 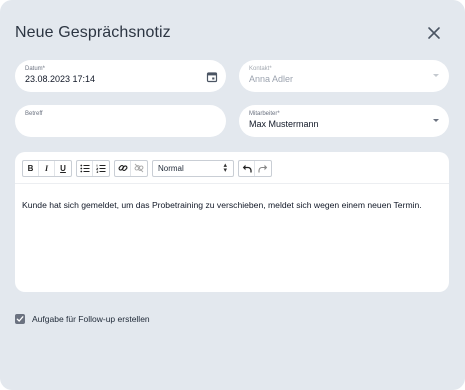 What do you see at coordinates (434, 33) in the screenshot?
I see `close-icon` at bounding box center [434, 33].